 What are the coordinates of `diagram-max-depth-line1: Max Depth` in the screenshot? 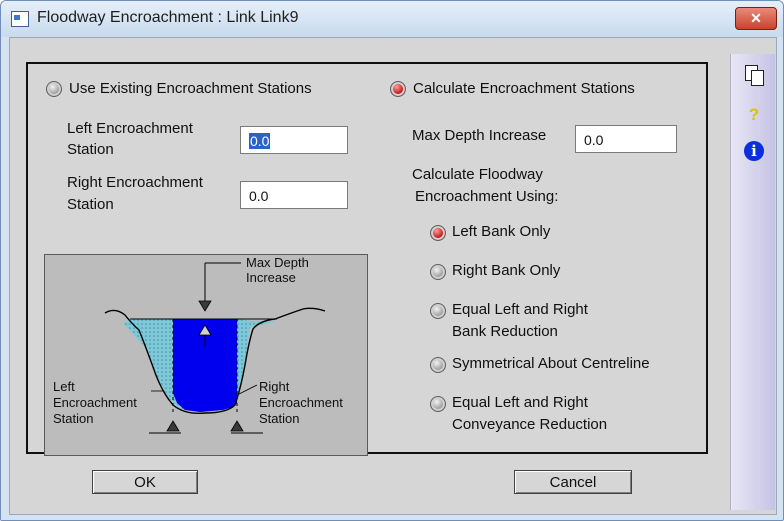 It's located at (277, 262).